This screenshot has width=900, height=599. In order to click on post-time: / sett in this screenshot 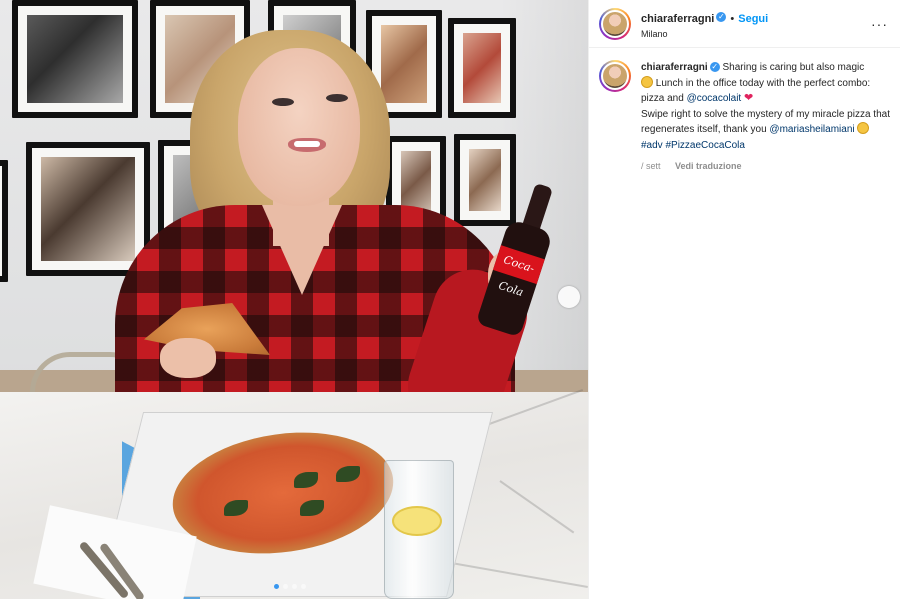, I will do `click(651, 166)`.